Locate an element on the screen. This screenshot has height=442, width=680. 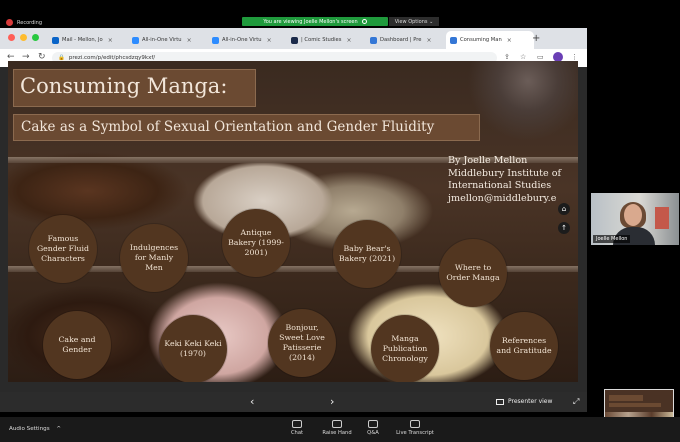
topic-famous-gender-fluid: Famous Gender Fluid Characters is located at coordinates (63, 249).